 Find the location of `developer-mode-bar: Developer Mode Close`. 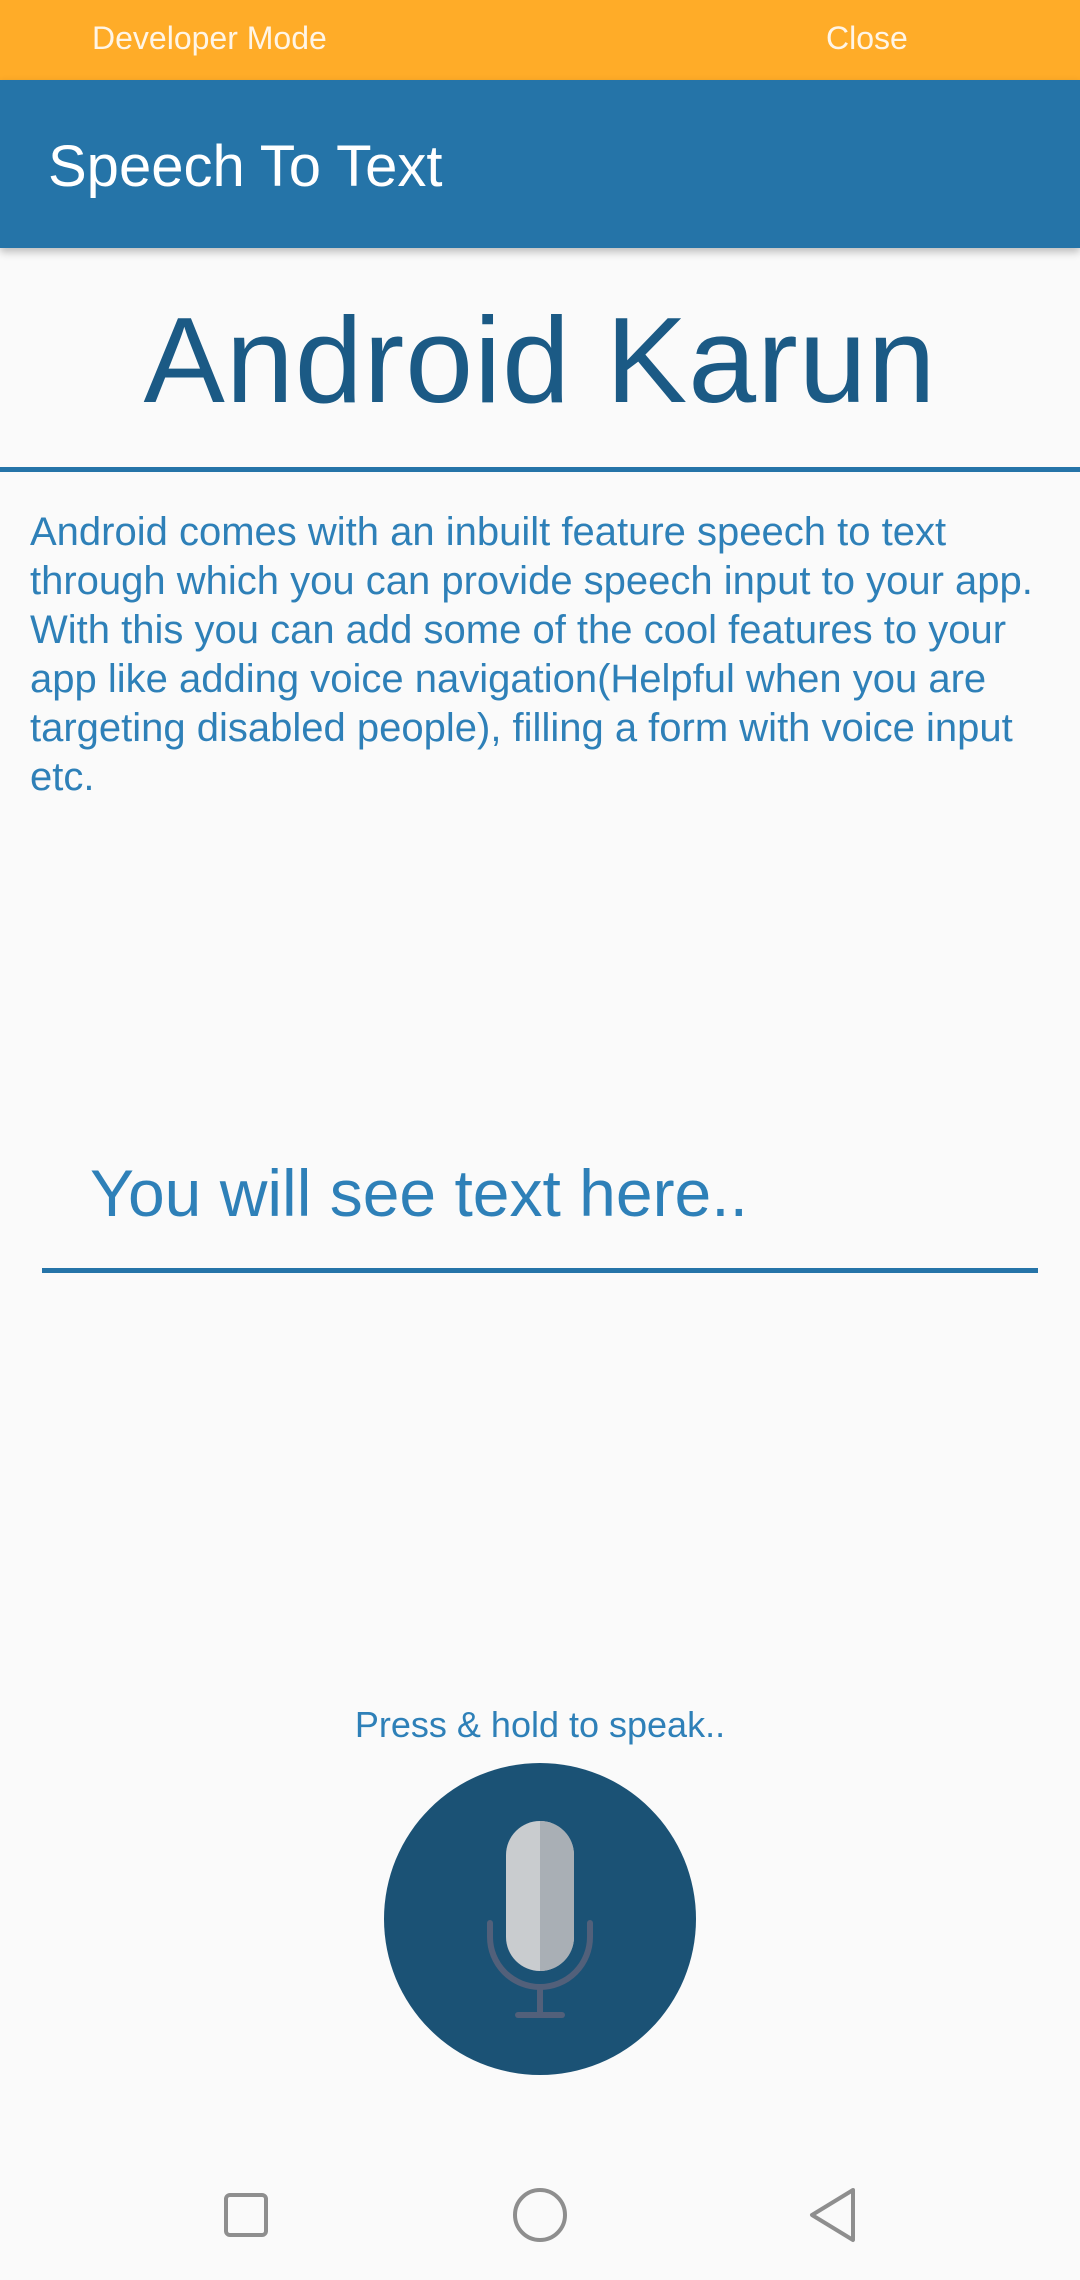

developer-mode-bar: Developer Mode Close is located at coordinates (540, 40).